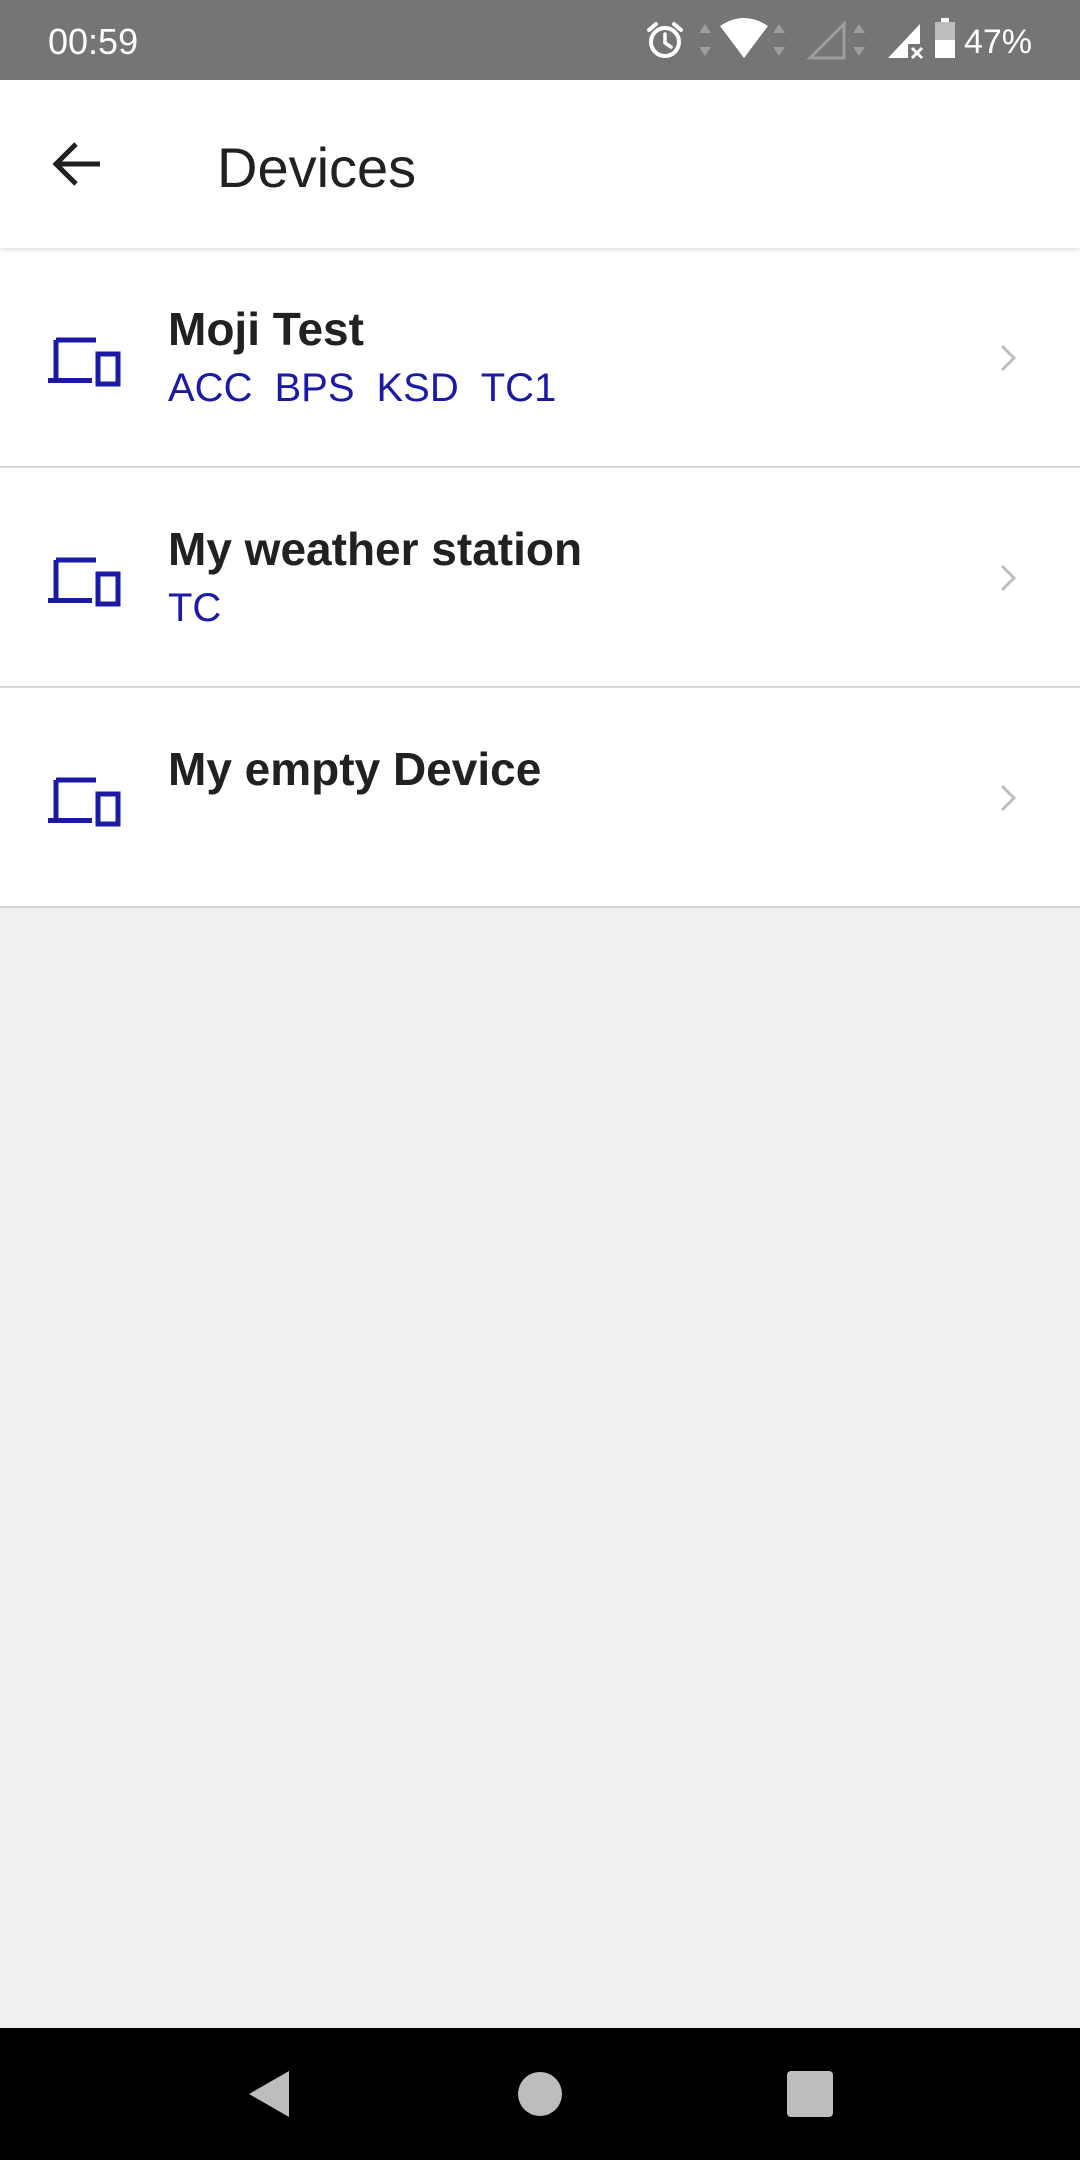  I want to click on device-tags: ACC BPS KSD TC1, so click(373, 388).